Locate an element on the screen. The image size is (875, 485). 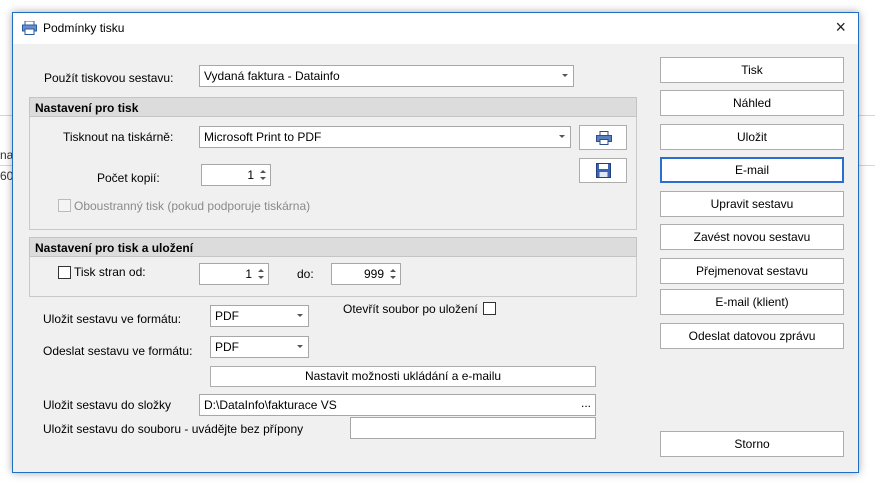
rename-report-button: Přejmenovat sestavu is located at coordinates (752, 271).